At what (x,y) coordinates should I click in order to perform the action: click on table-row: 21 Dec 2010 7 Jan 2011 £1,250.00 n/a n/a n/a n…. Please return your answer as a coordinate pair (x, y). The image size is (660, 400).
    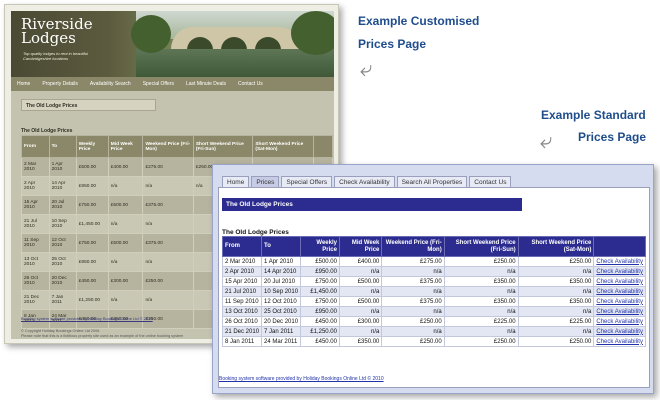
    Looking at the image, I should click on (433, 331).